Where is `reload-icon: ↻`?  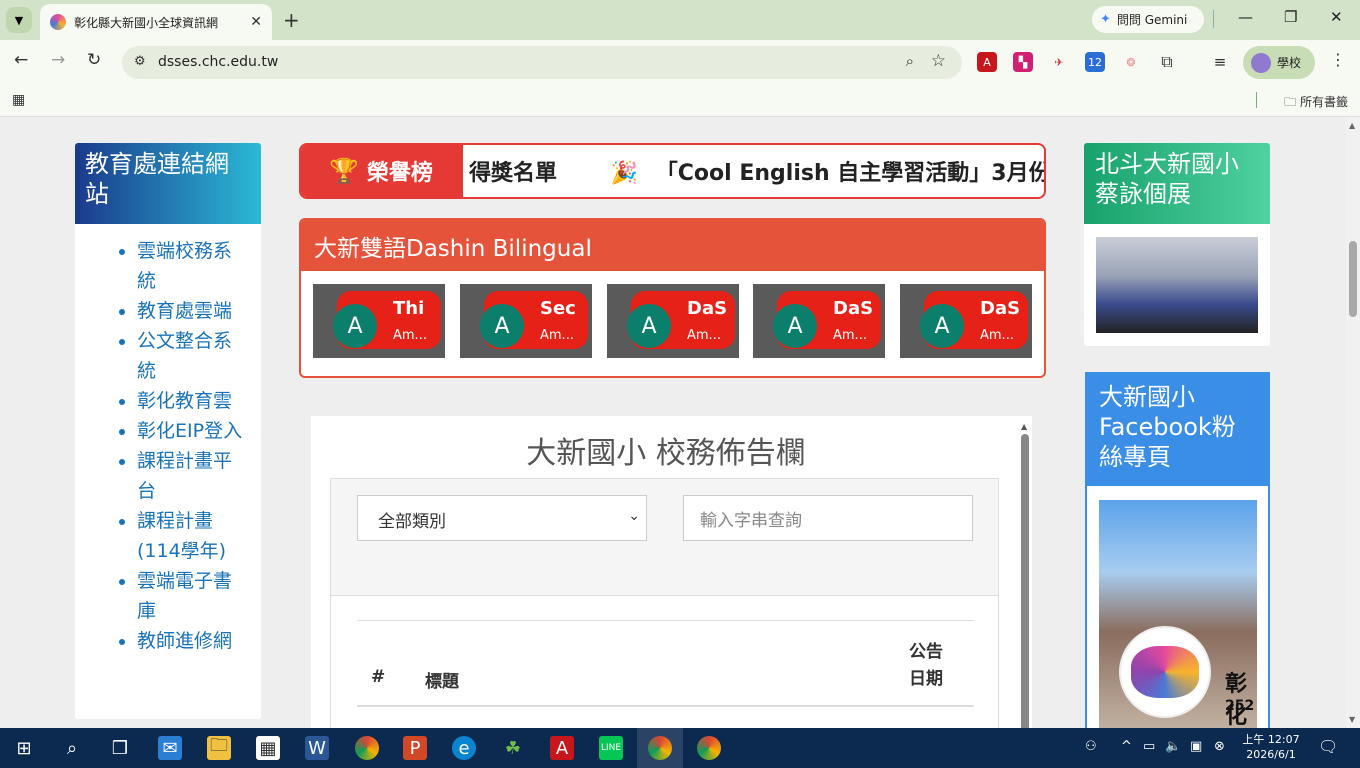
reload-icon: ↻ is located at coordinates (94, 60).